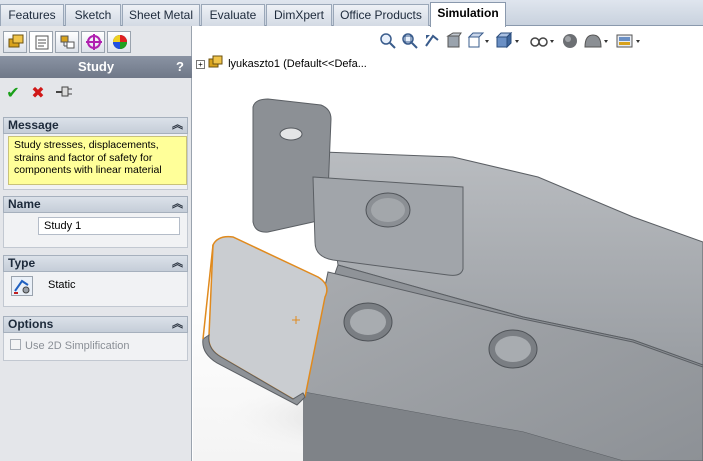 The height and width of the screenshot is (461, 703). Describe the element at coordinates (410, 41) in the screenshot. I see `zoom-to-area-icon` at that location.